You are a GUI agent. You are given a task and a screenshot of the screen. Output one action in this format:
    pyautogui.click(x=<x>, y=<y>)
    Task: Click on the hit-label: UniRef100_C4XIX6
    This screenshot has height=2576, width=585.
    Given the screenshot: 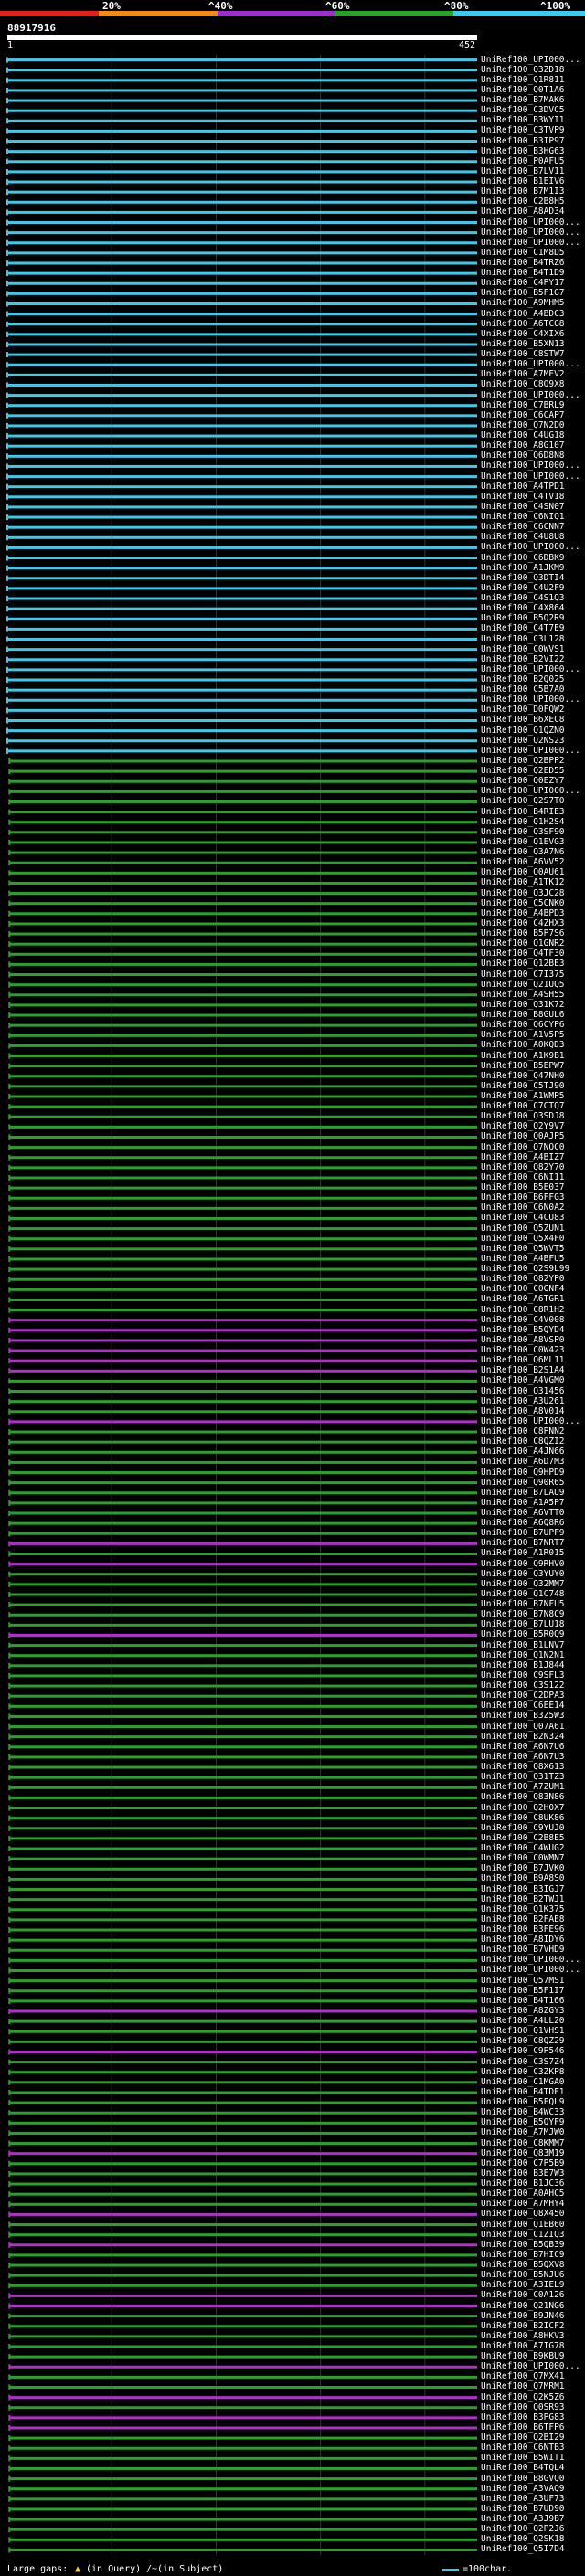 What is the action you would take?
    pyautogui.click(x=523, y=334)
    